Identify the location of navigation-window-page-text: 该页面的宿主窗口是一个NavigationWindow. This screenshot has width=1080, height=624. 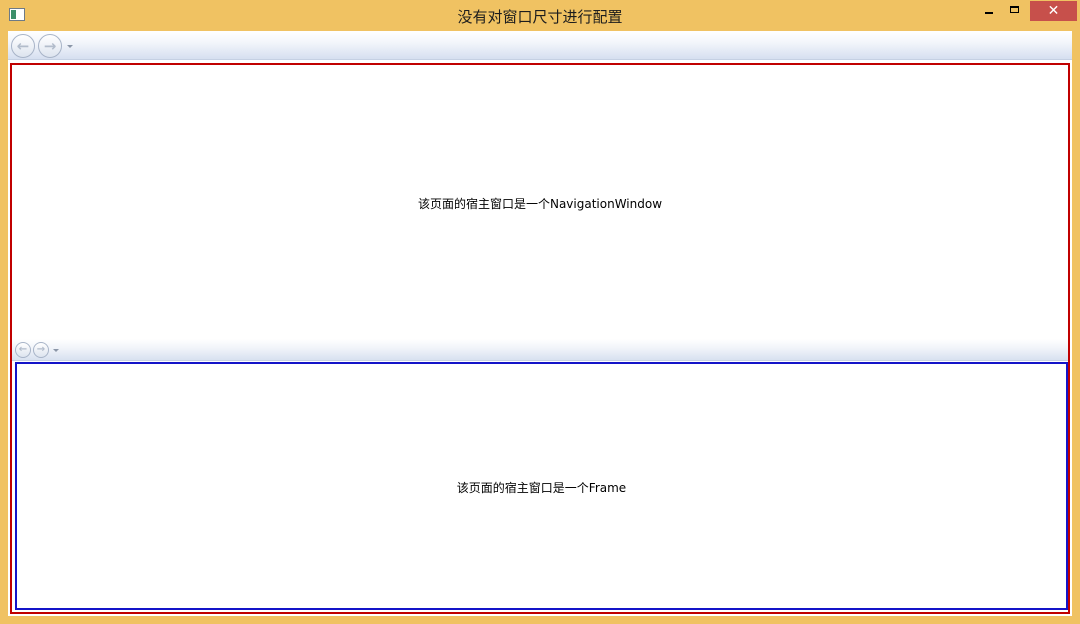
(540, 204).